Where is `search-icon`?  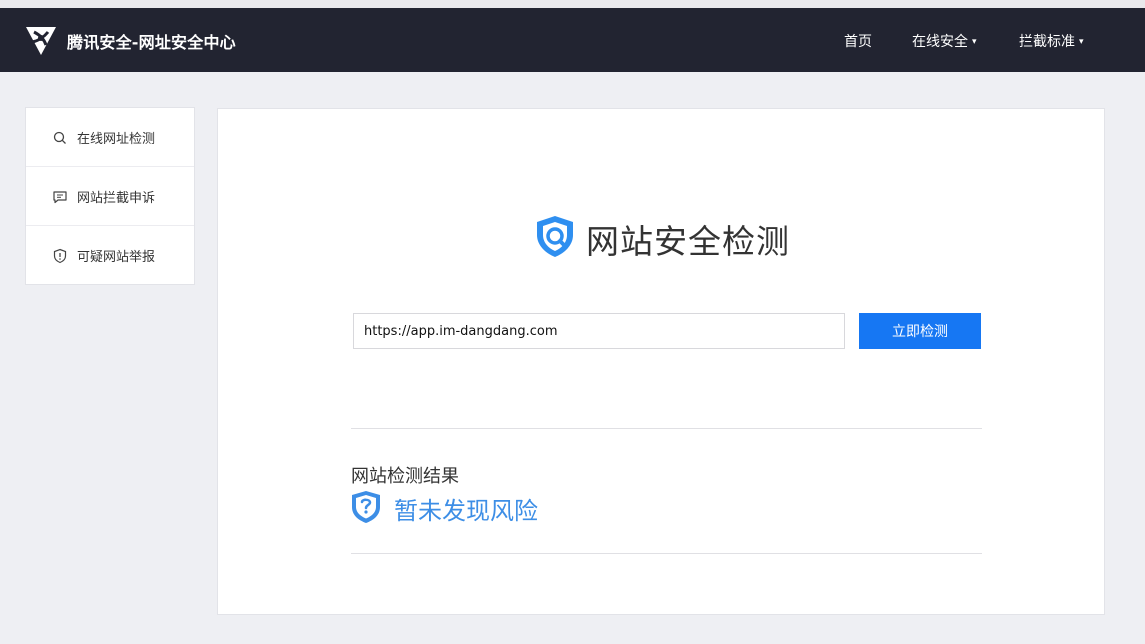
search-icon is located at coordinates (59, 137).